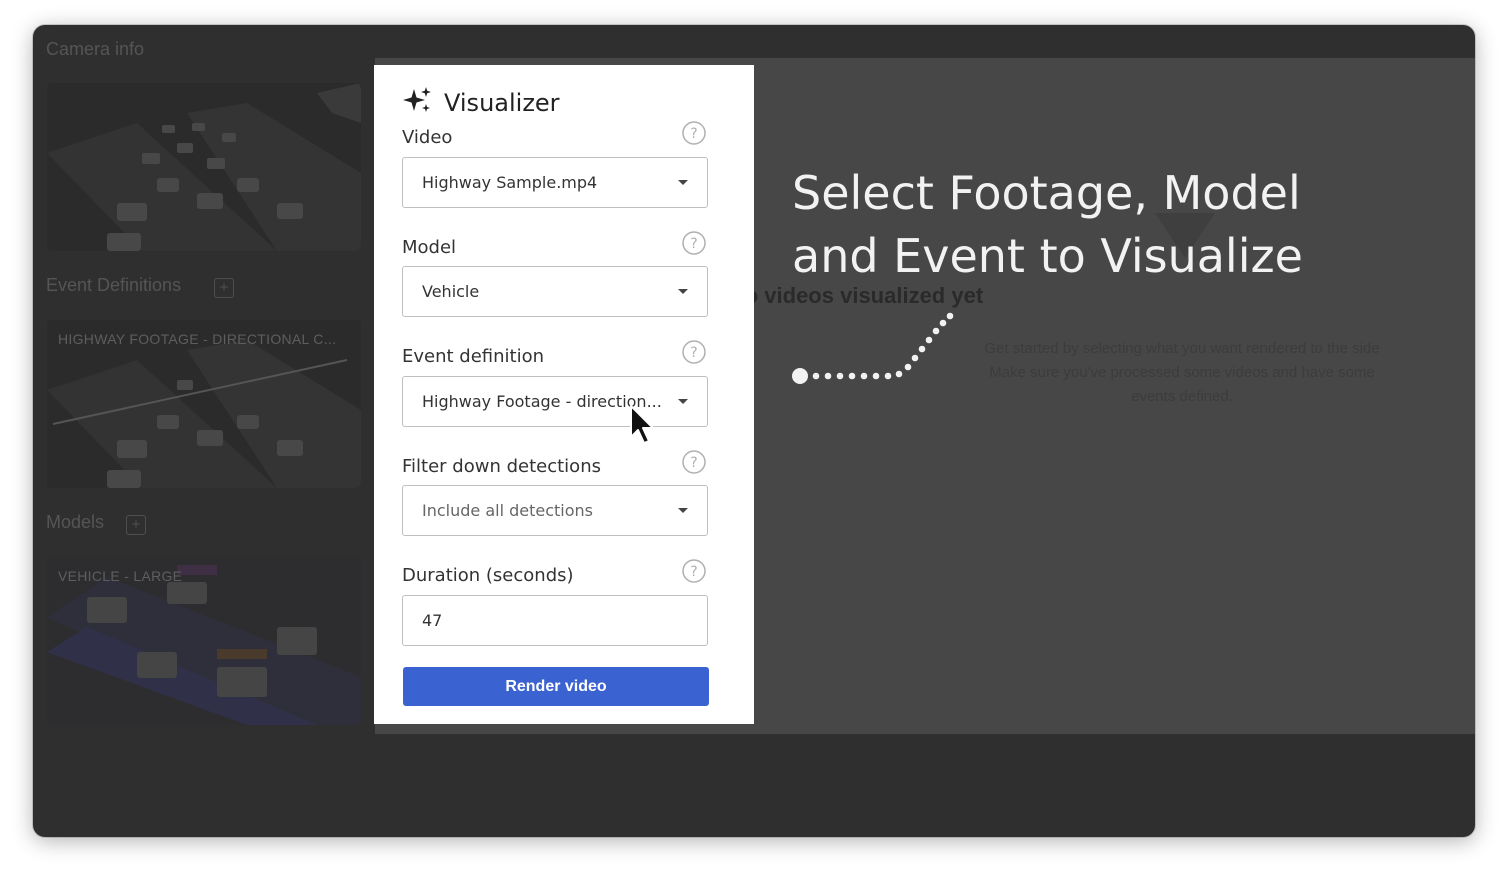 This screenshot has width=1508, height=879. I want to click on add-event-definition-button: +, so click(224, 288).